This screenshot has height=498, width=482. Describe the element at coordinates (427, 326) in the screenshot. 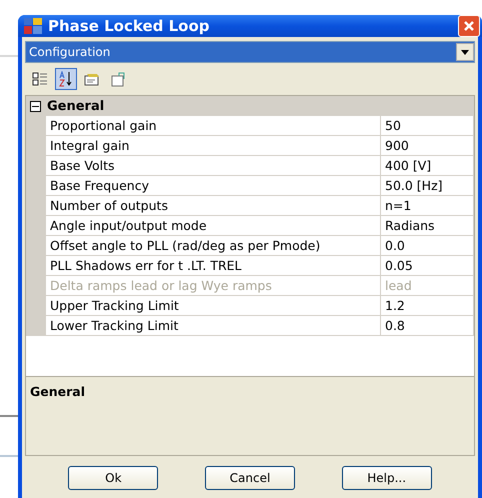

I see `property-value: 0.8` at that location.